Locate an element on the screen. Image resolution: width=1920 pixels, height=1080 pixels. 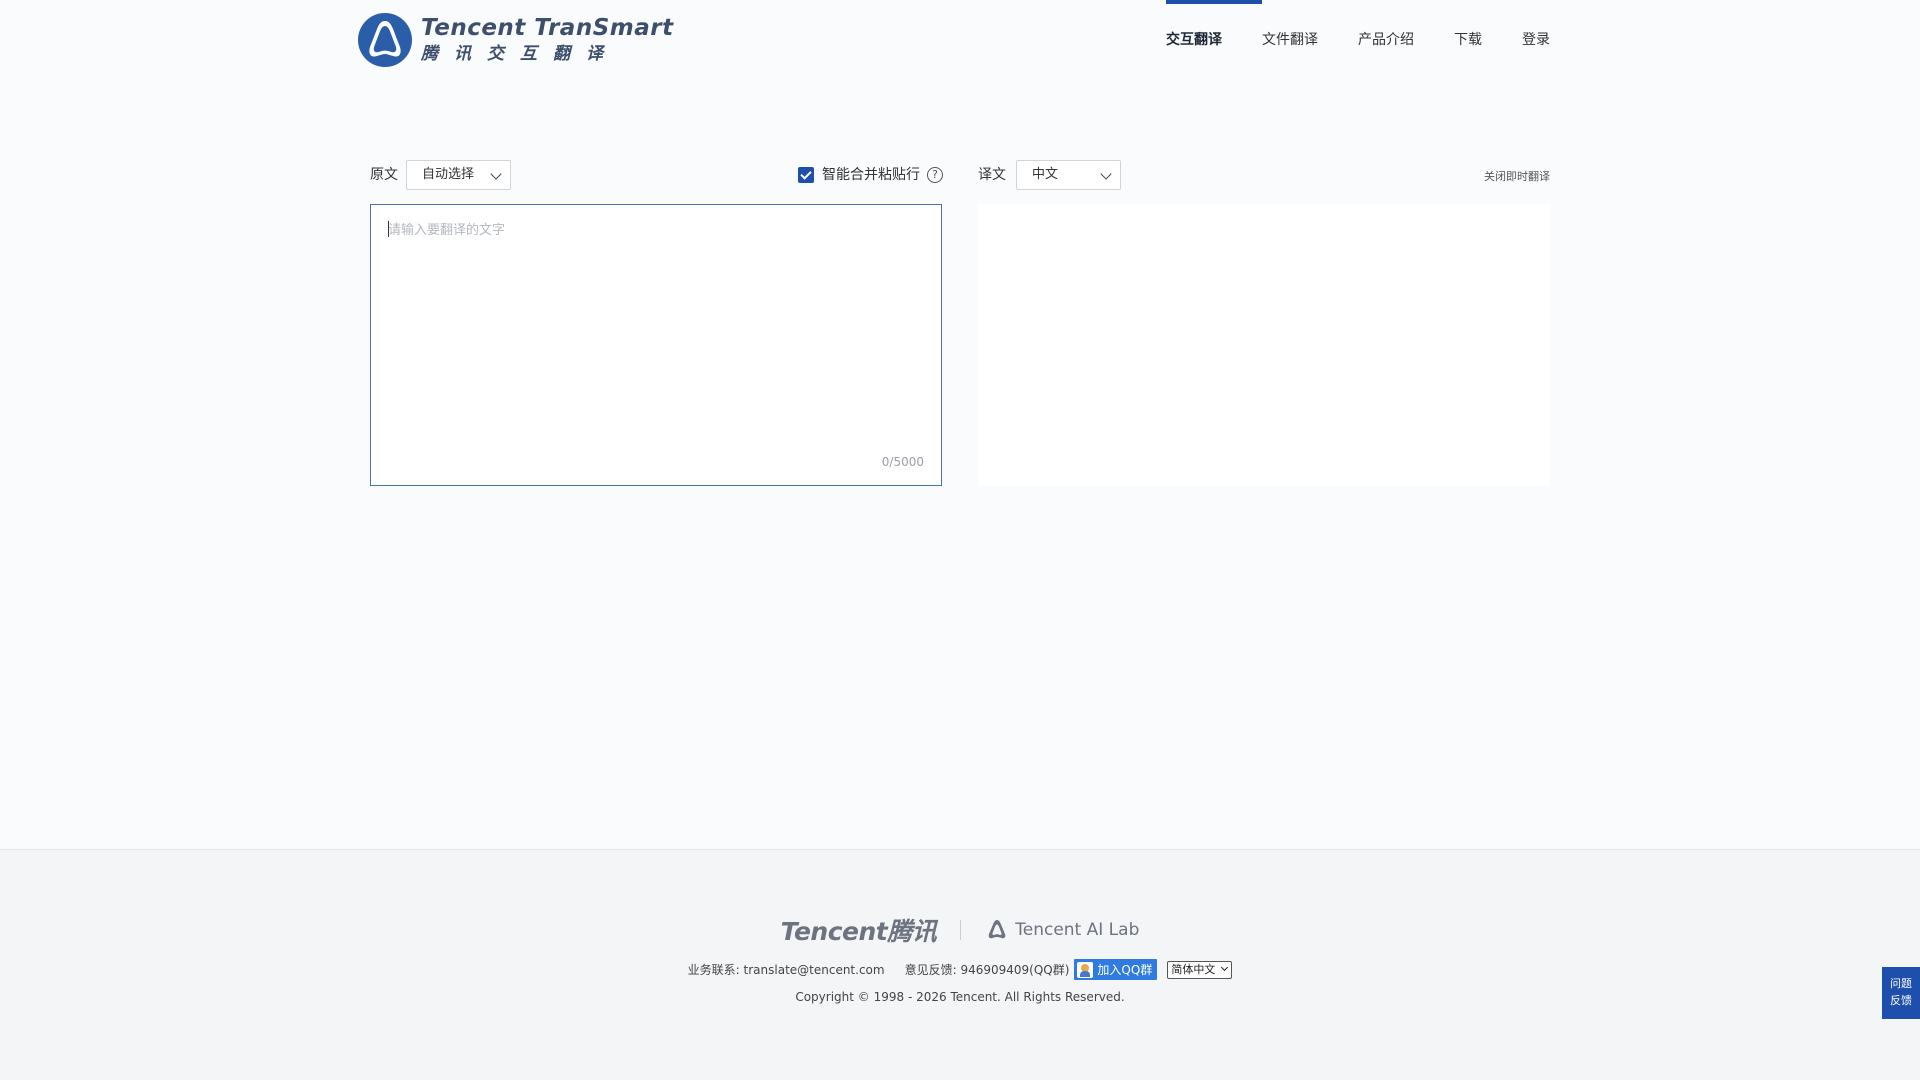
transmart-logo: Tencent TranSmart 腾讯交互翻译 is located at coordinates (515, 40).